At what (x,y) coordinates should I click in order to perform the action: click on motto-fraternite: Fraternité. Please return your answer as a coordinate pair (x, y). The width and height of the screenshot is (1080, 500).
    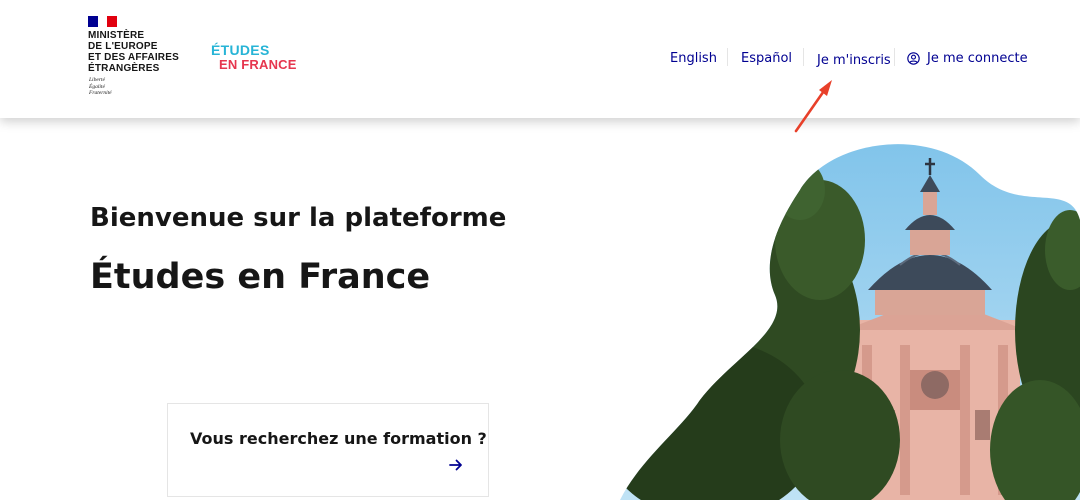
    Looking at the image, I should click on (100, 93).